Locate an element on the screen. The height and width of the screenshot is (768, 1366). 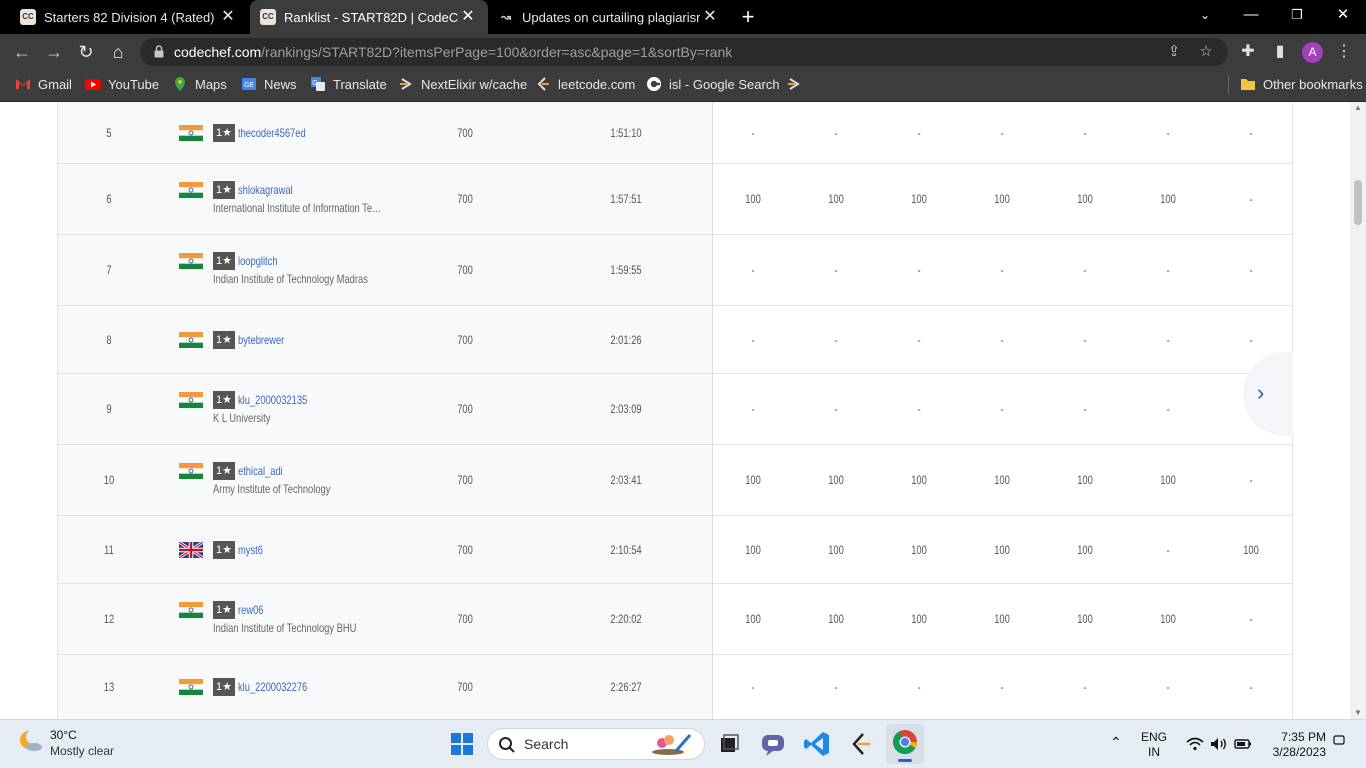
lock-icon is located at coordinates (159, 51).